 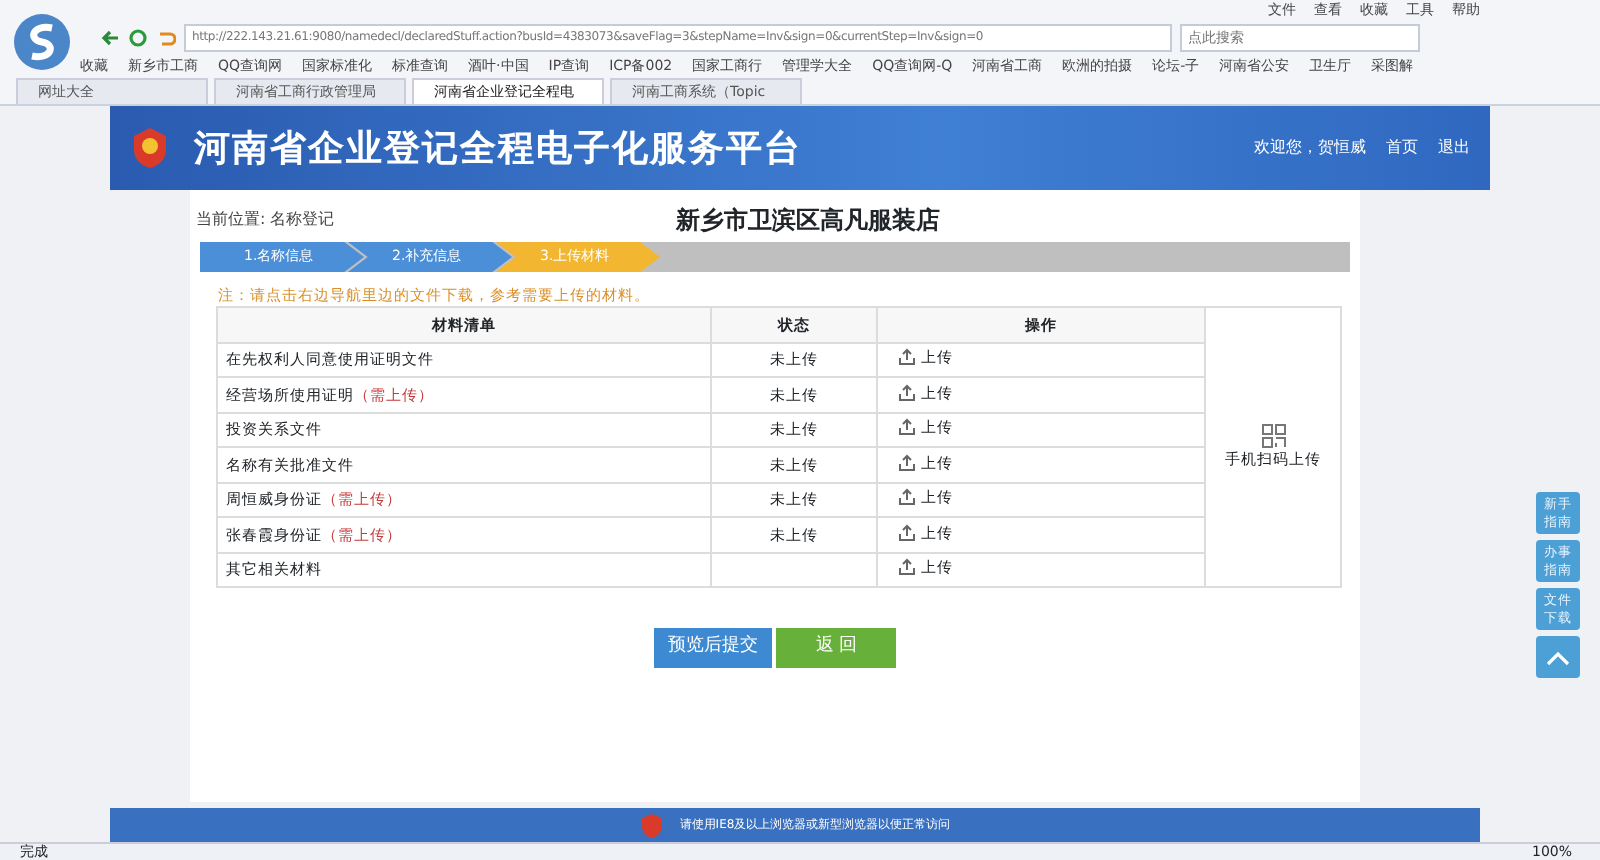 I want to click on qr-code-icon, so click(x=1273, y=436).